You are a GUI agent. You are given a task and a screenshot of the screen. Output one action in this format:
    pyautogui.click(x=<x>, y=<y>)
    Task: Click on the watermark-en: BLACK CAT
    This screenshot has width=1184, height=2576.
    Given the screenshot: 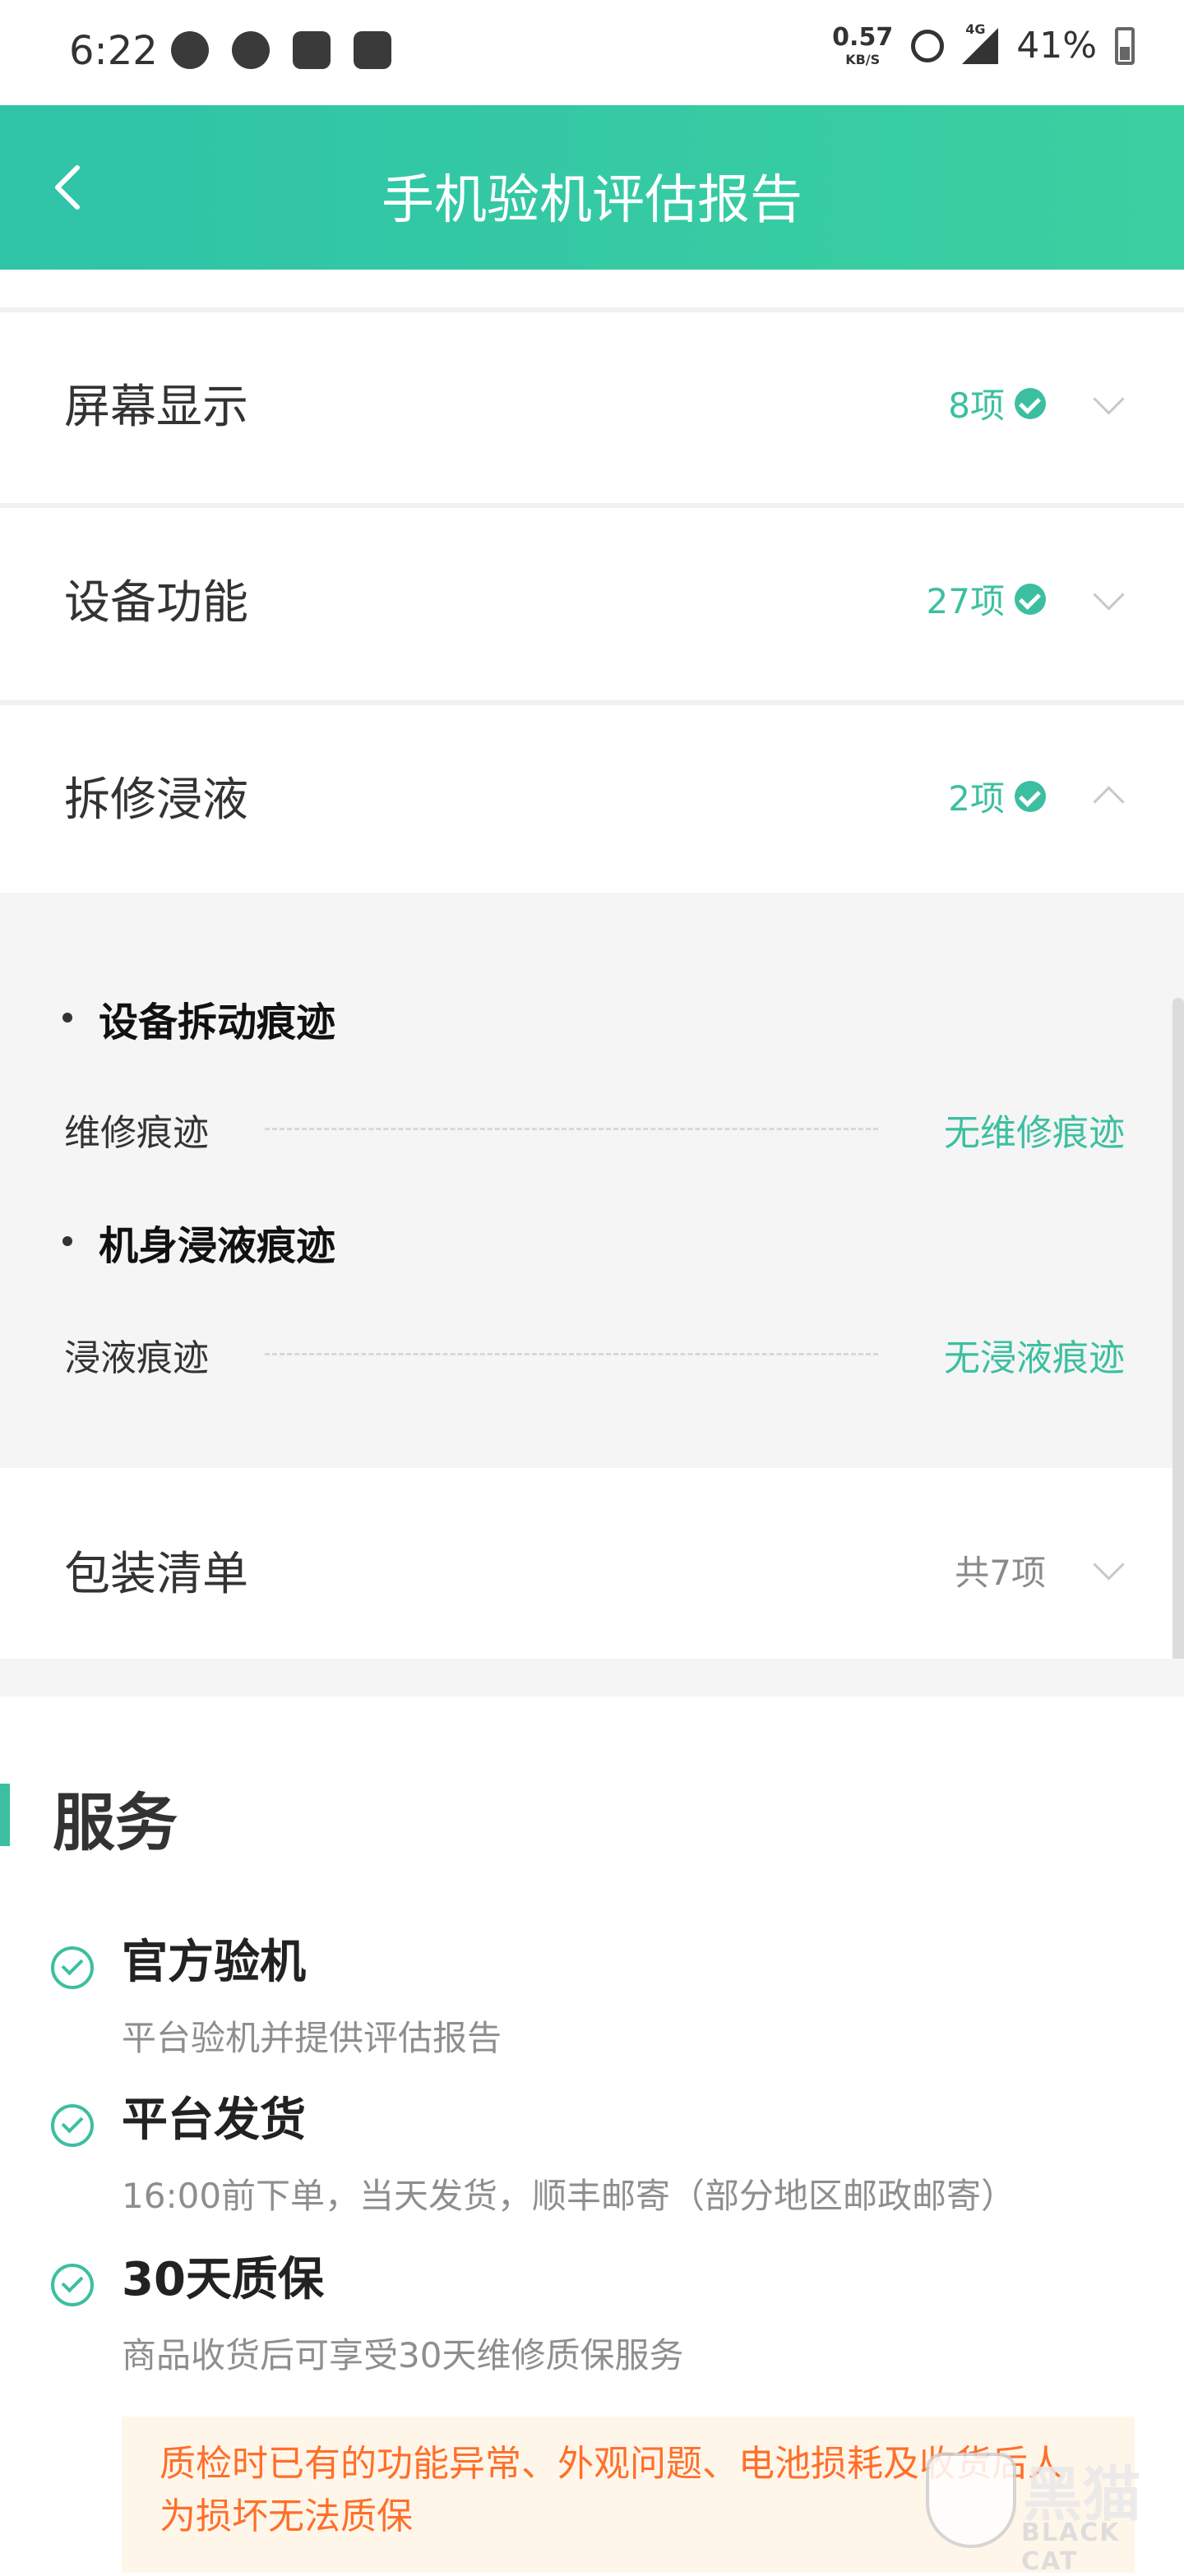 What is the action you would take?
    pyautogui.click(x=1071, y=2547)
    